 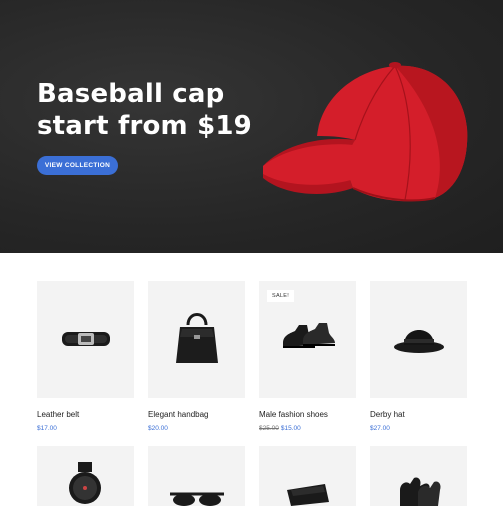 I want to click on sale-badge: SALE!, so click(x=281, y=296).